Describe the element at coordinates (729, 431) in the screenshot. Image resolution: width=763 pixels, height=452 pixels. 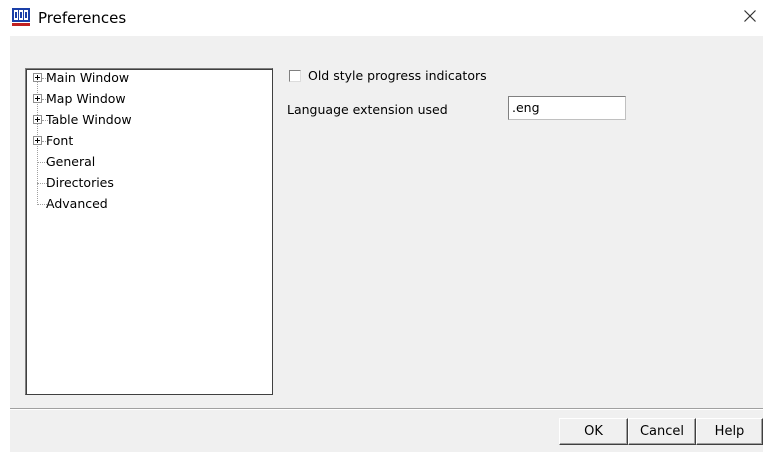
I see `help-button: Help` at that location.